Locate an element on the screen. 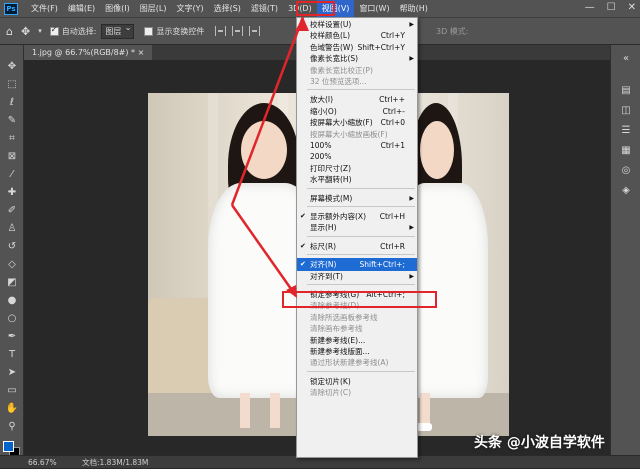 This screenshot has height=469, width=640. annotation-arrows is located at coordinates (269, 157).